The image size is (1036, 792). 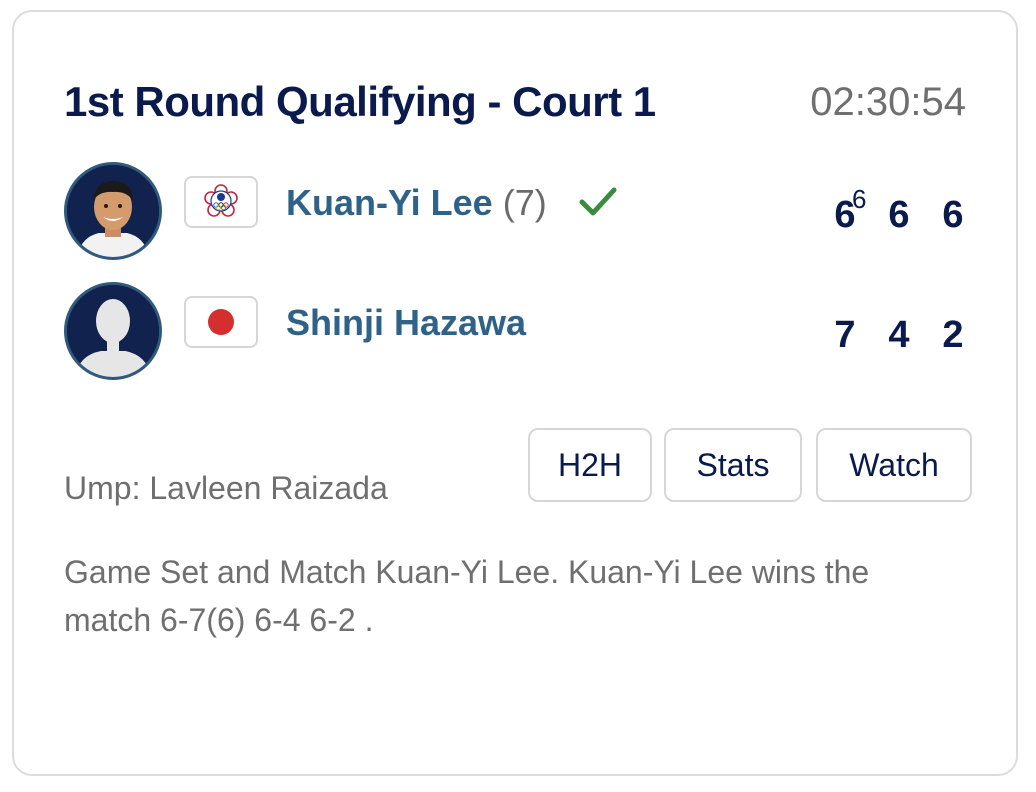 I want to click on player-1-name-text: Kuan-Yi Lee, so click(x=389, y=202).